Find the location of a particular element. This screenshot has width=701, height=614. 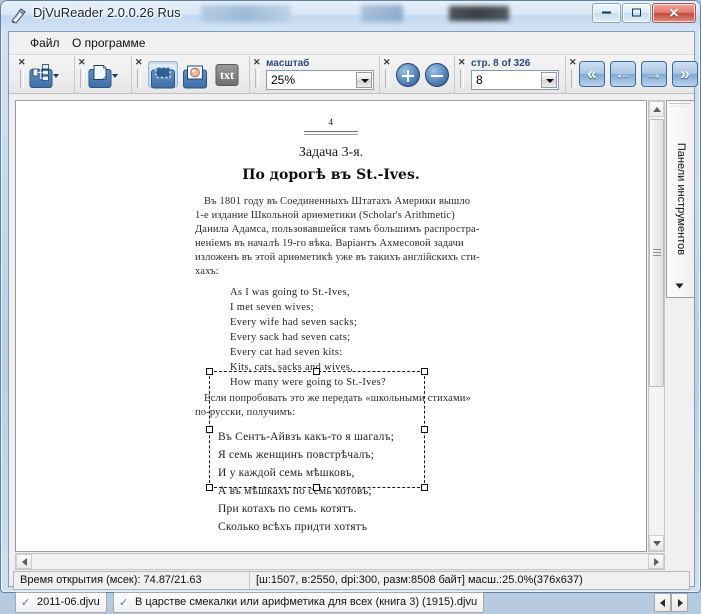

minimize-button is located at coordinates (606, 13).